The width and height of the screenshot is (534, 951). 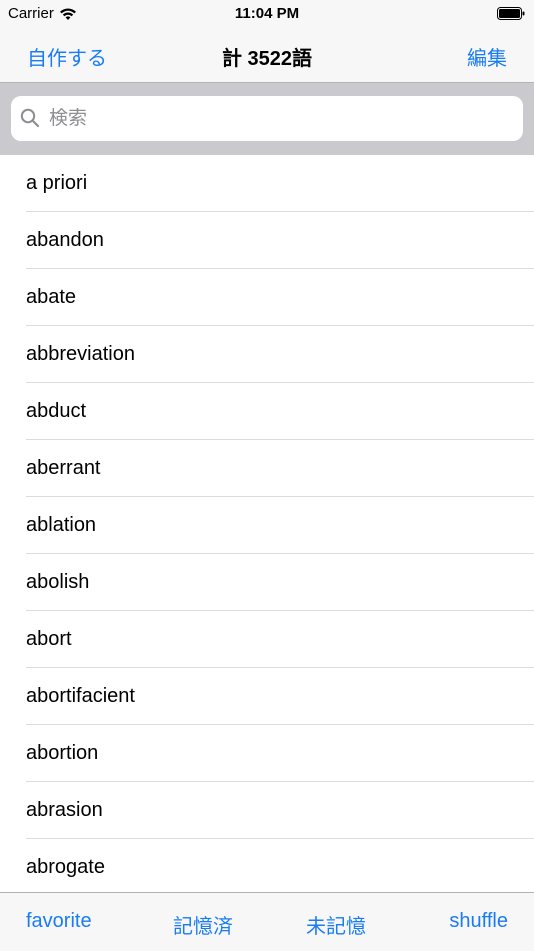 What do you see at coordinates (279, 118) in the screenshot?
I see `search-input` at bounding box center [279, 118].